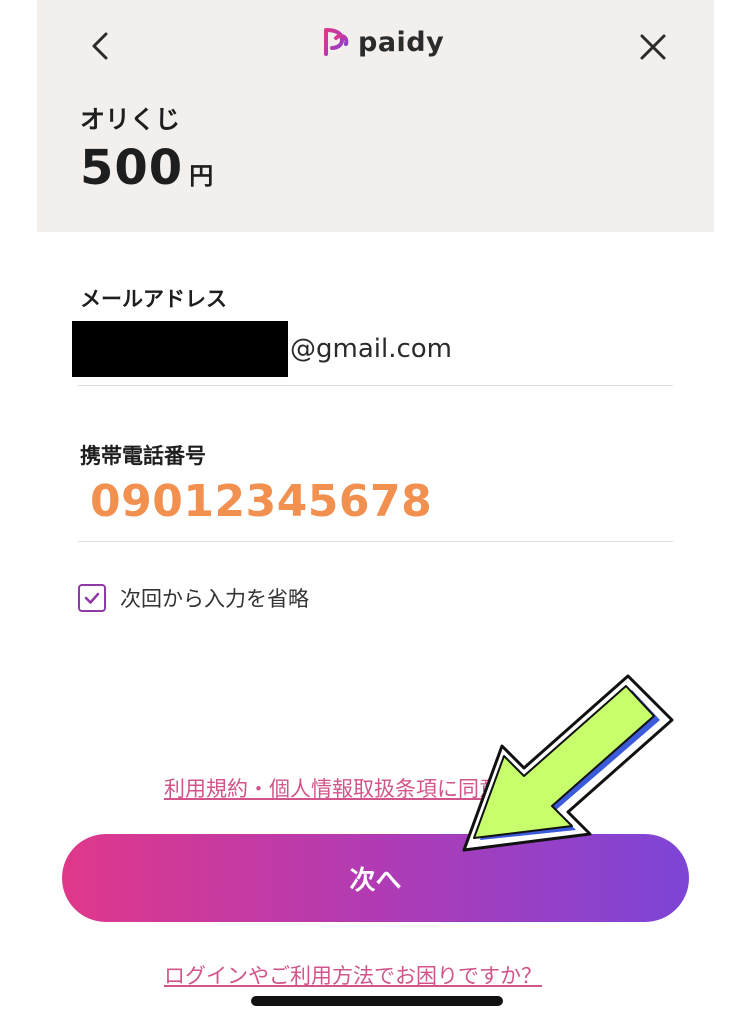  Describe the element at coordinates (201, 176) in the screenshot. I see `currency-unit: 円` at that location.